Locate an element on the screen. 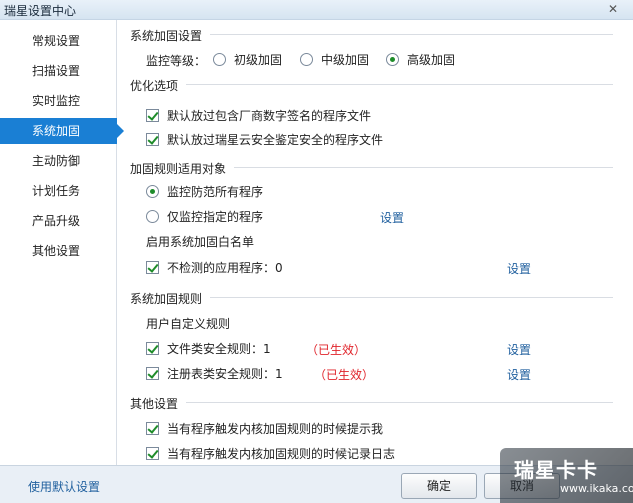 The height and width of the screenshot is (503, 633). watermark-logo: 瑞星卡卡 www.ikaka.com is located at coordinates (566, 475).